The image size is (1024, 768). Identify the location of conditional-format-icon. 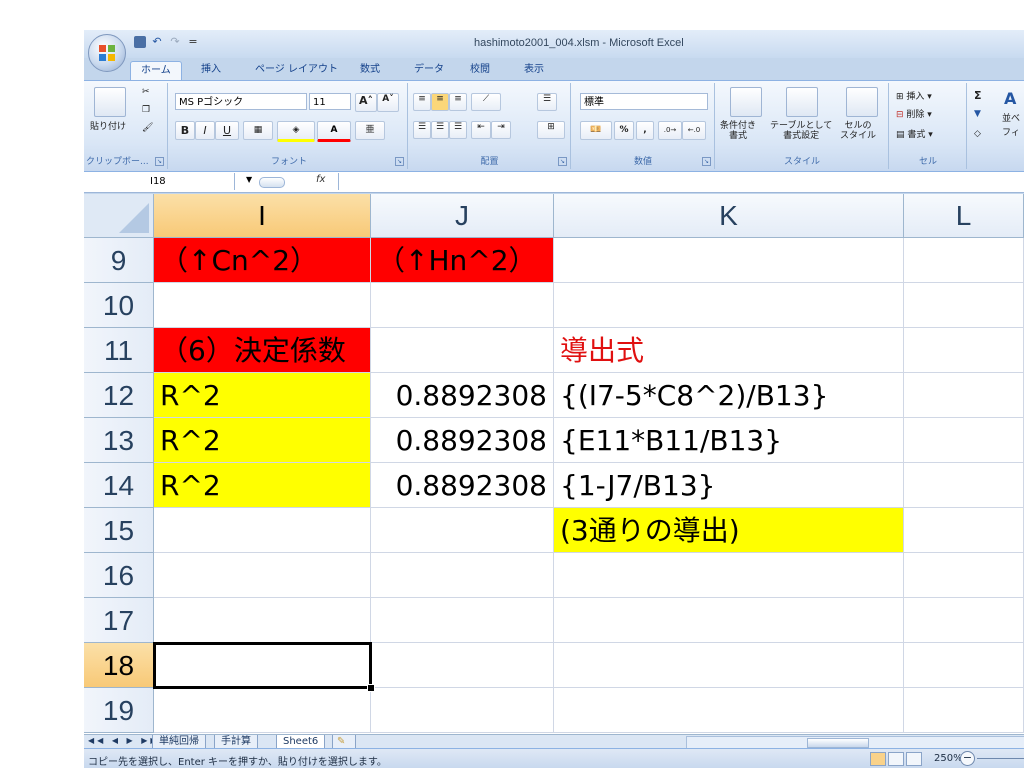
(746, 102).